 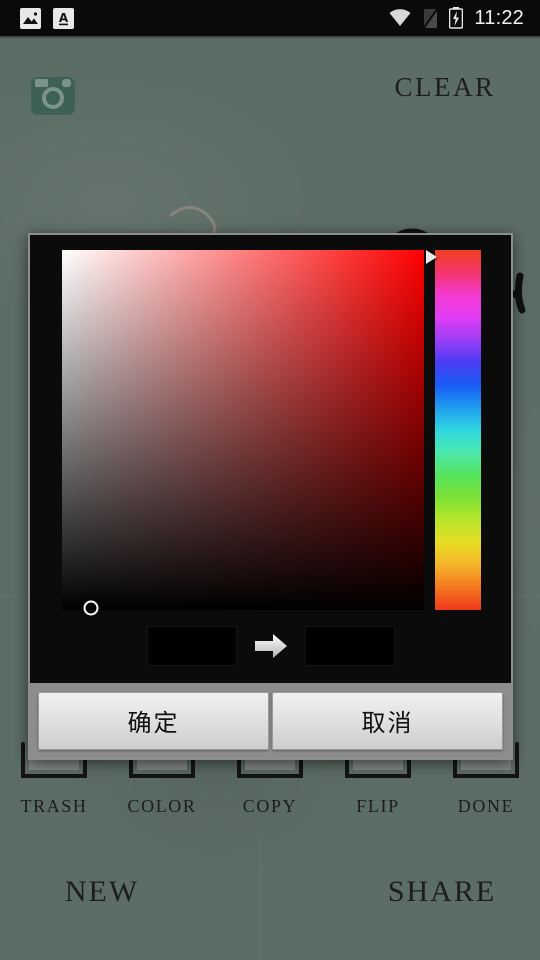 I want to click on camera-button, so click(x=53, y=93).